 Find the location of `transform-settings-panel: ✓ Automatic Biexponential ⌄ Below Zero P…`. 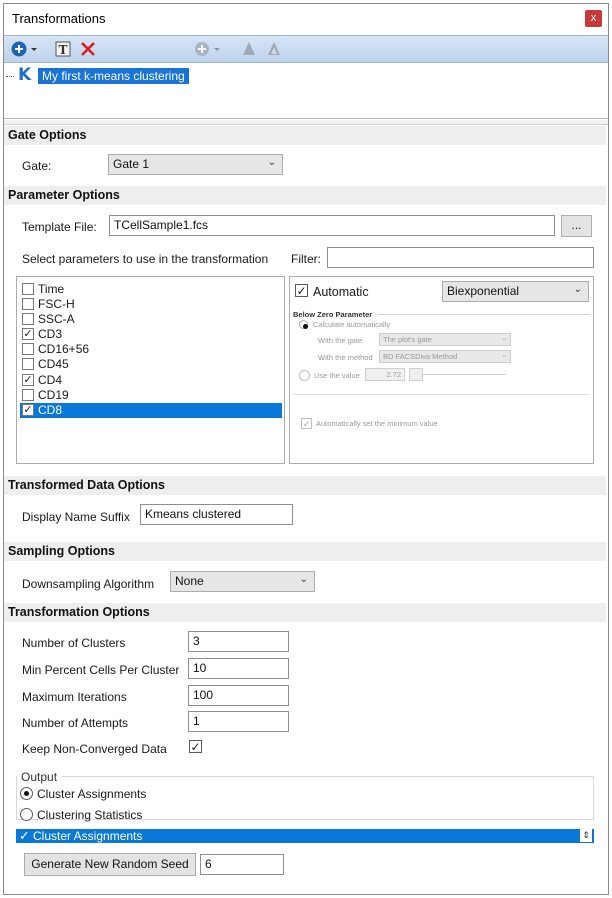

transform-settings-panel: ✓ Automatic Biexponential ⌄ Below Zero P… is located at coordinates (441, 370).